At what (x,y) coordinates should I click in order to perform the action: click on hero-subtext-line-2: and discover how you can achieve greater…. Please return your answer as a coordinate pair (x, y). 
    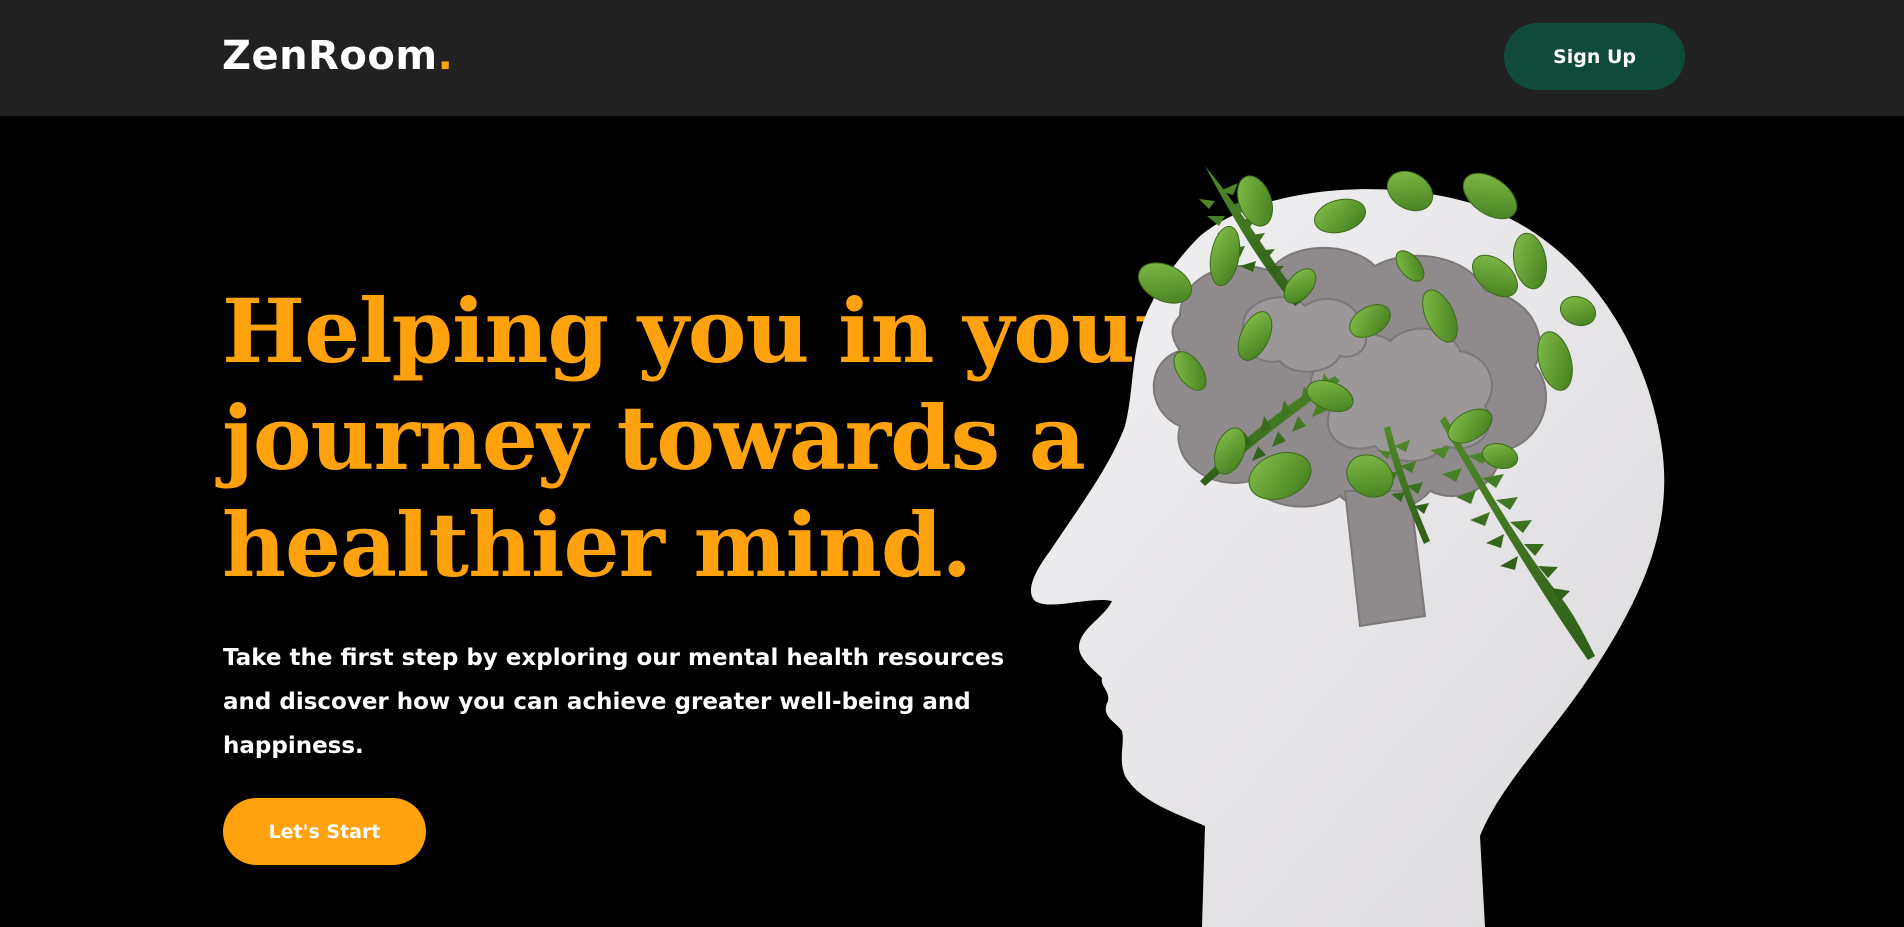
    Looking at the image, I should click on (597, 702).